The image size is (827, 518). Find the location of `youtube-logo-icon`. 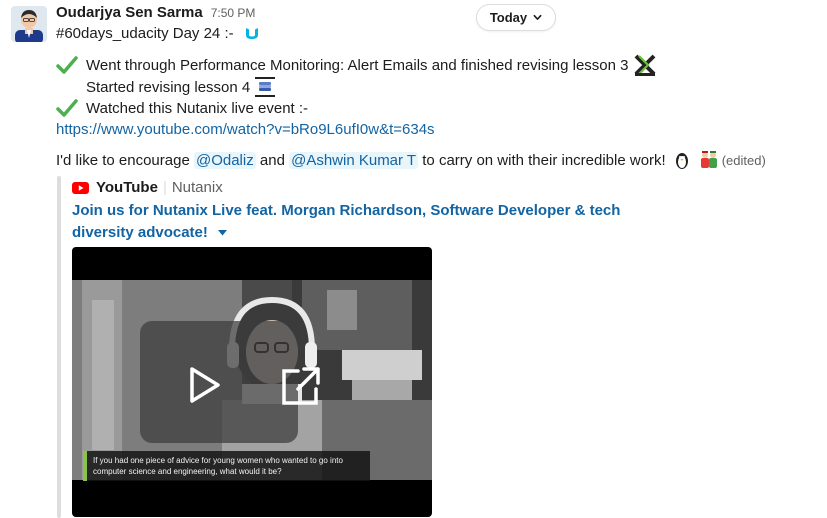

youtube-logo-icon is located at coordinates (80, 187).